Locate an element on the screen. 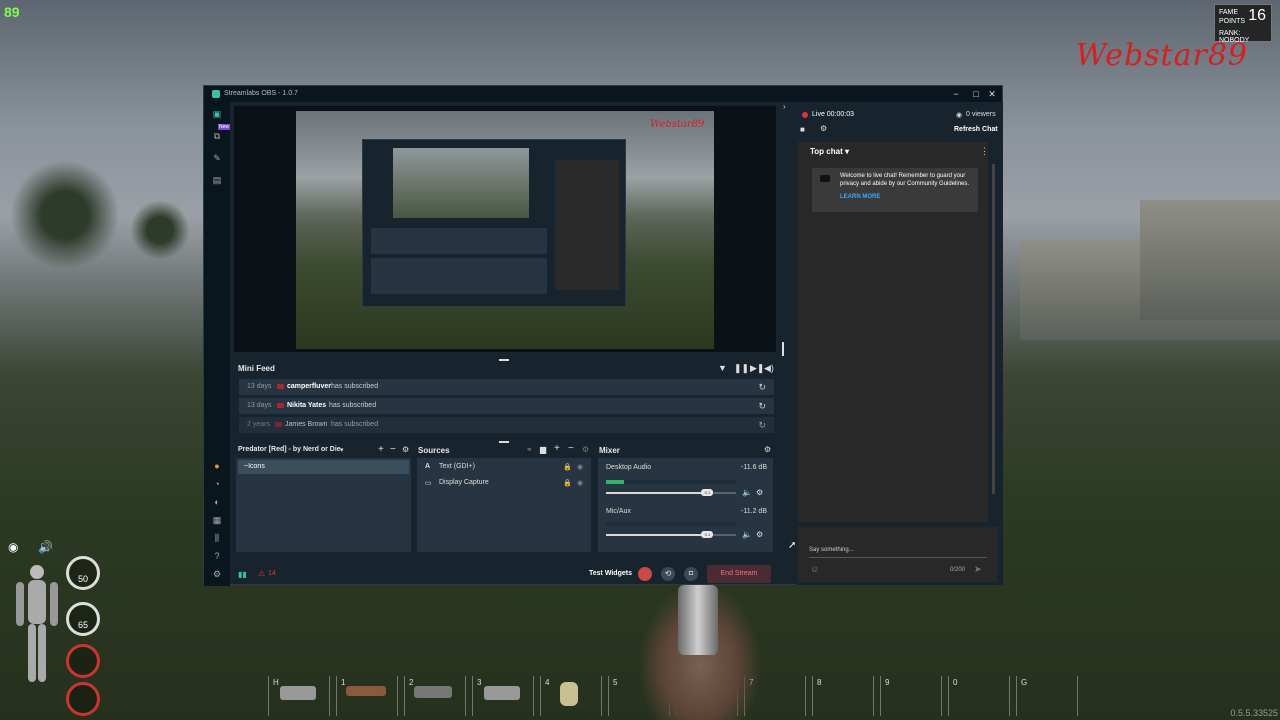 The height and width of the screenshot is (720, 1280). hotbar-slot: 9 is located at coordinates (911, 696).